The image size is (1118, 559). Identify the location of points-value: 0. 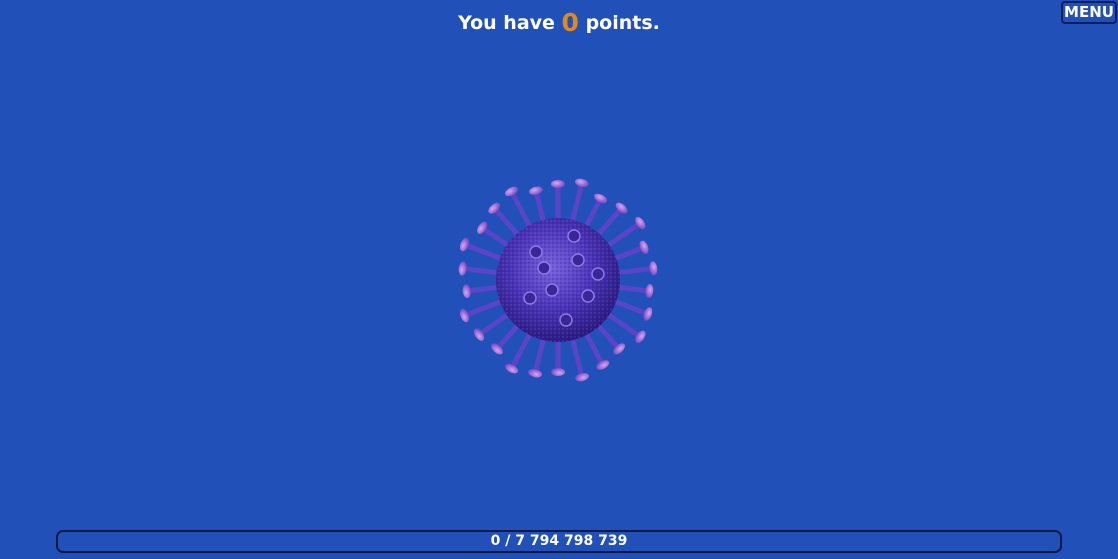
(570, 22).